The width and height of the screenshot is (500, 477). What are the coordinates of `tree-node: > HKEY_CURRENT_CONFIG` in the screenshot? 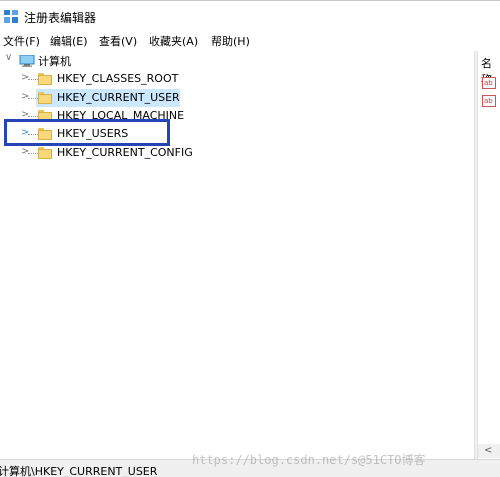 It's located at (110, 153).